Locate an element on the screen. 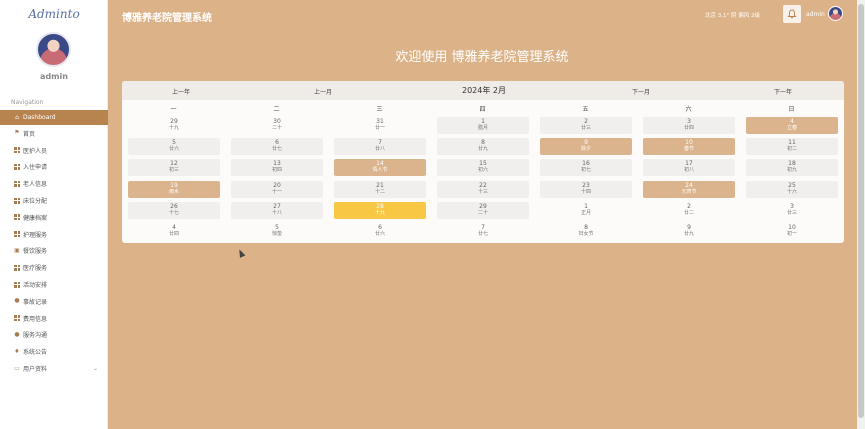 The height and width of the screenshot is (429, 865). calendar-day: 14 情人节 is located at coordinates (380, 168).